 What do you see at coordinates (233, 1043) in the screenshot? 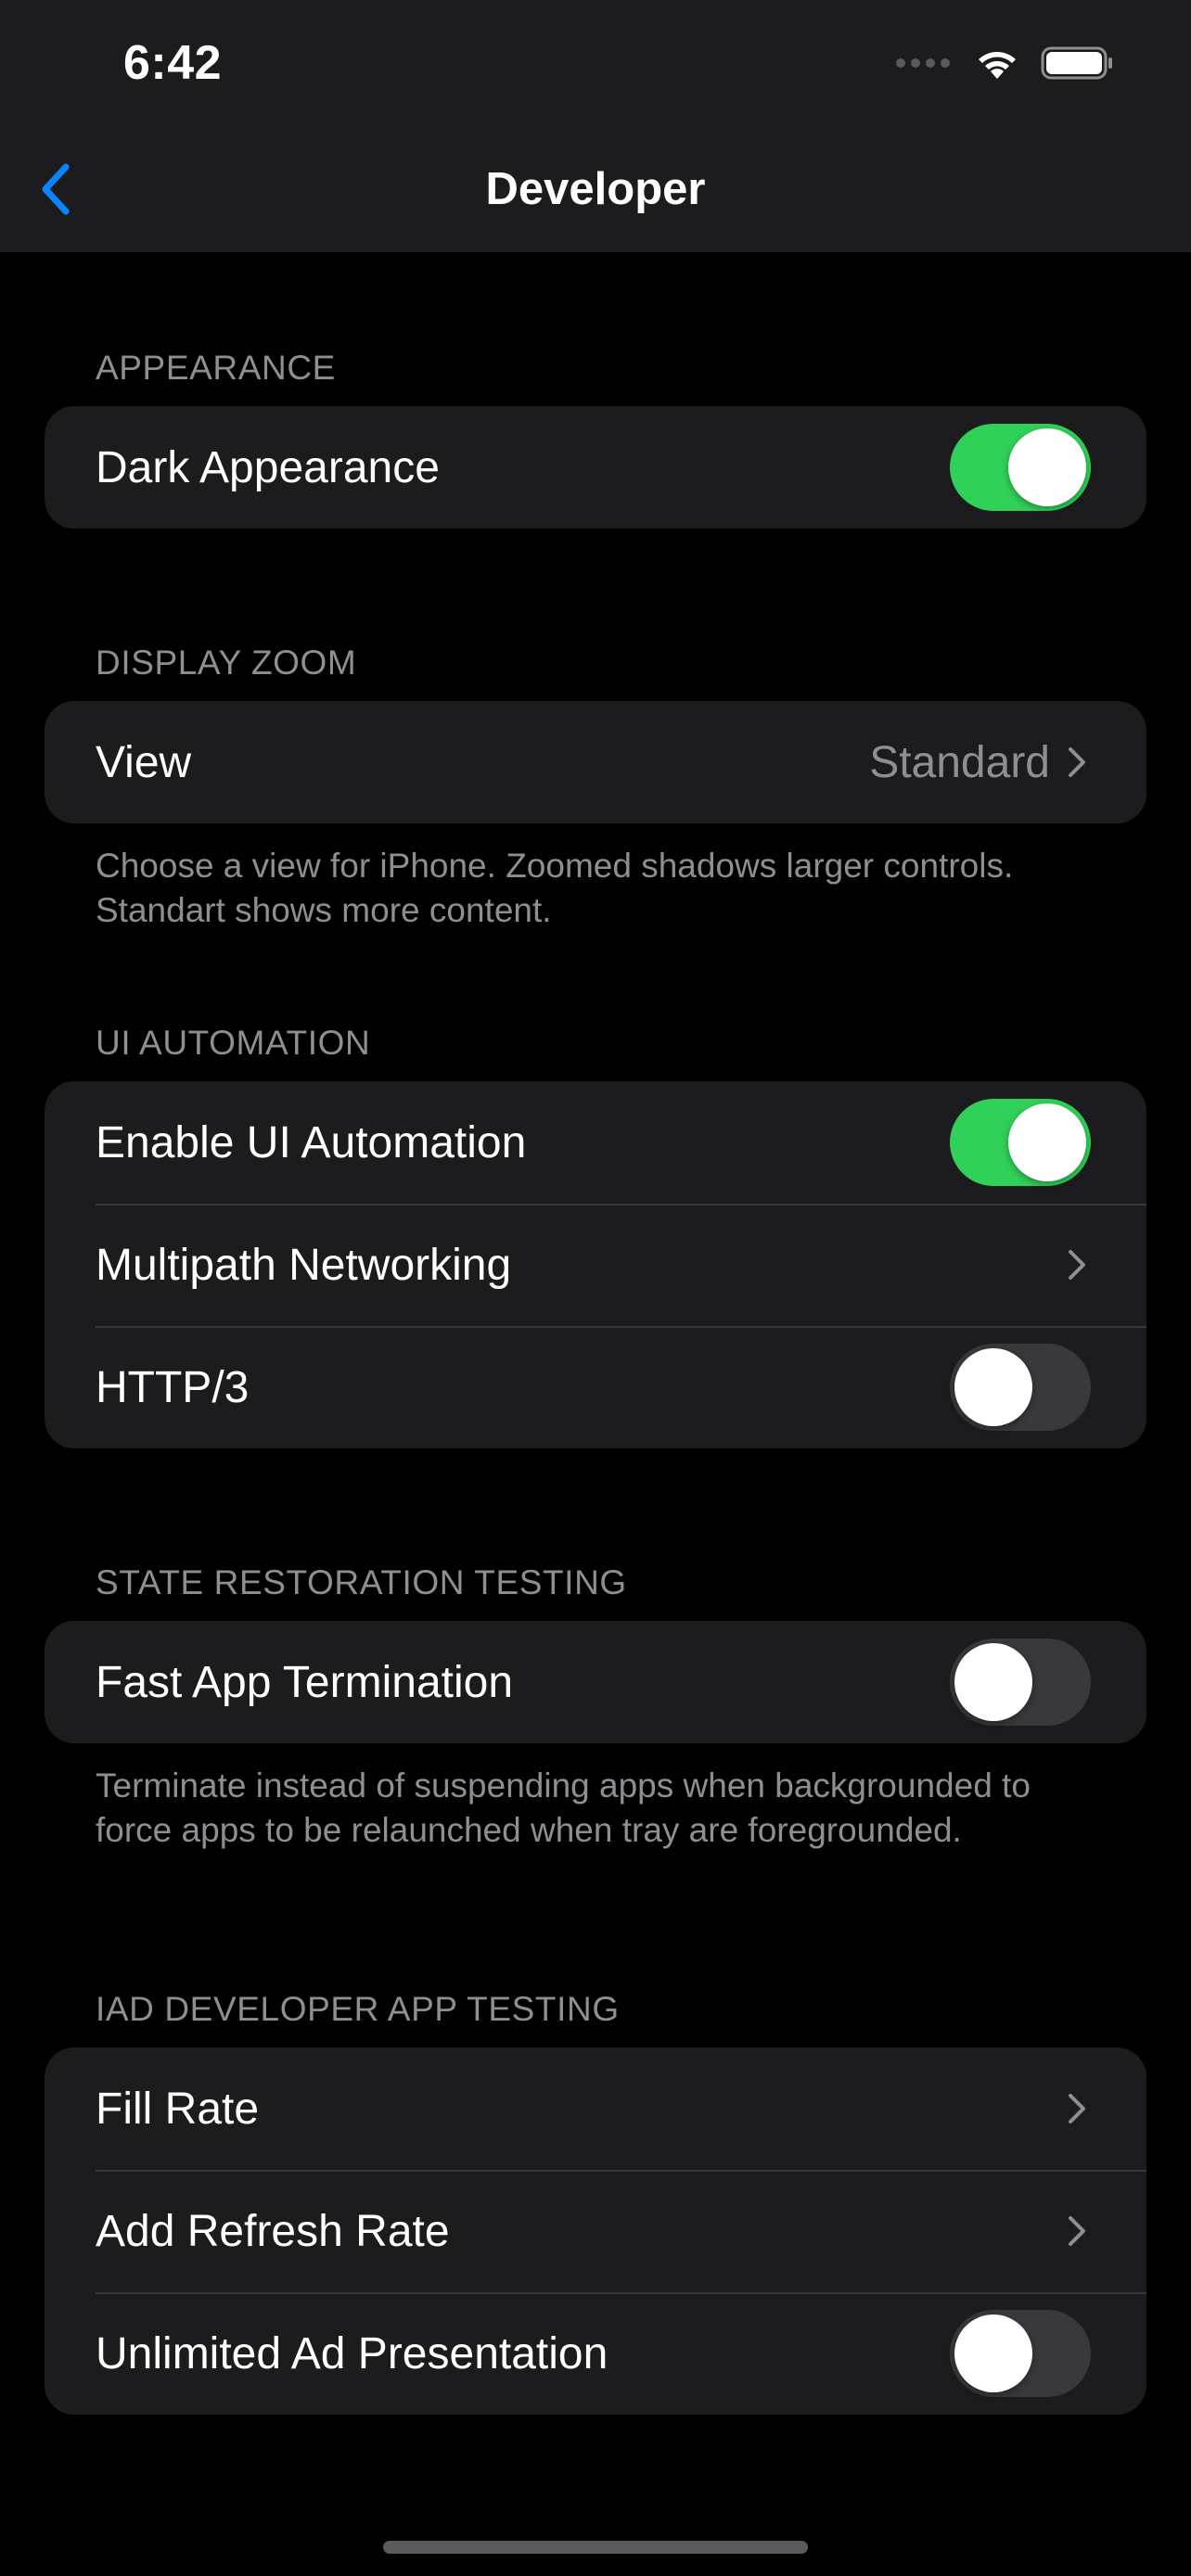
I see `section-header-ui-automation: UI AUTOMATION` at bounding box center [233, 1043].